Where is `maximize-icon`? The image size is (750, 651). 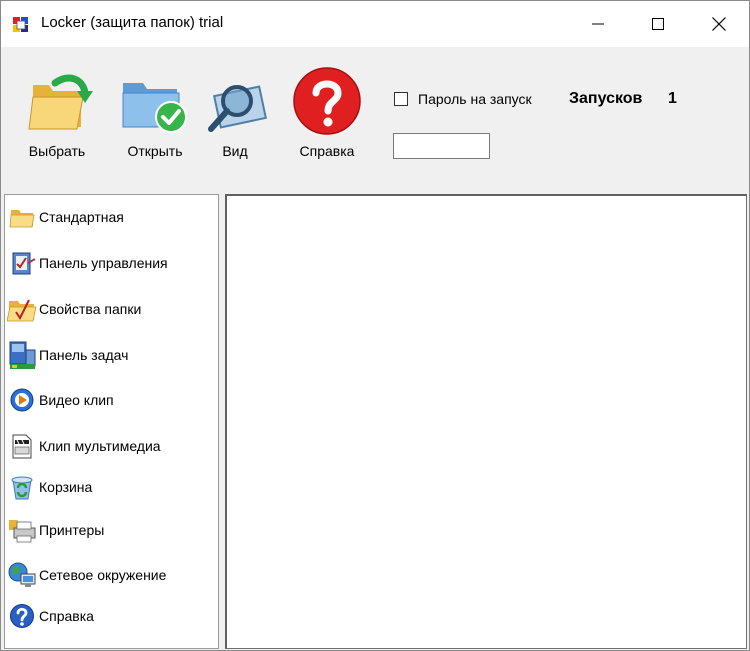
maximize-icon is located at coordinates (658, 24).